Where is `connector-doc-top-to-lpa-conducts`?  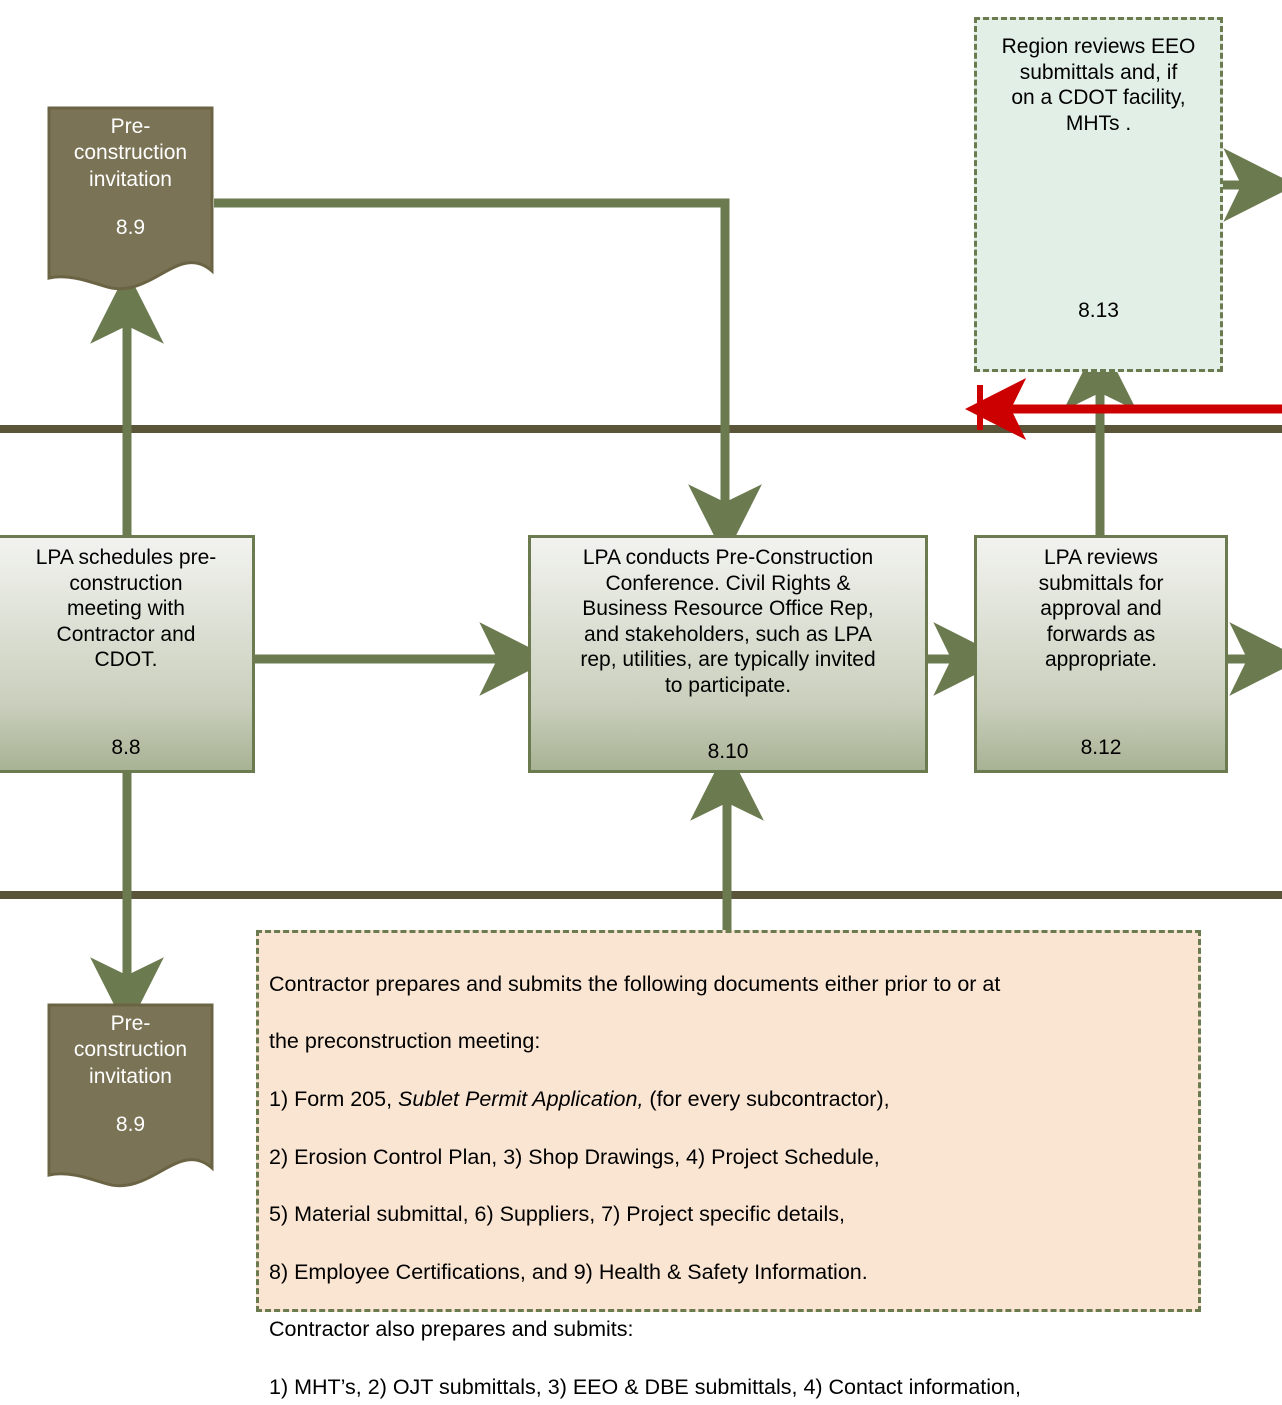 connector-doc-top-to-lpa-conducts is located at coordinates (488, 378).